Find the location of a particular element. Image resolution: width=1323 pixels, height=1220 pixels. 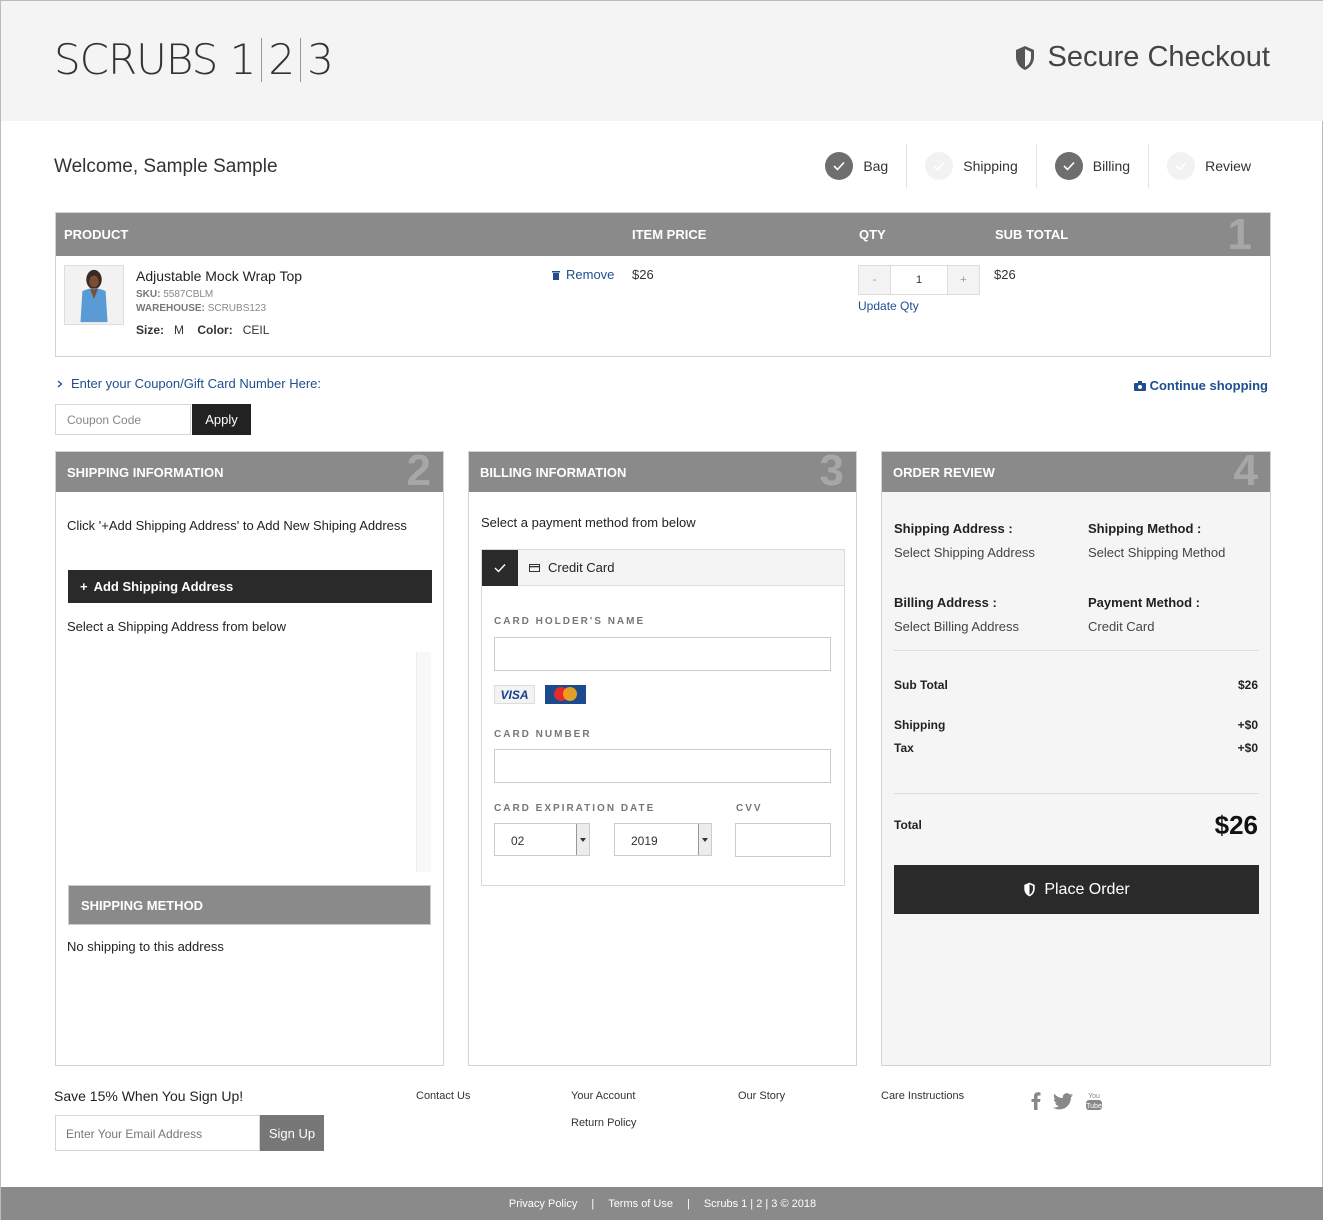

facebook-icon is located at coordinates (1036, 1101).